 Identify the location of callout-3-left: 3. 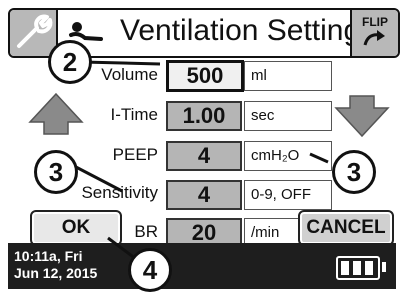
(56, 172).